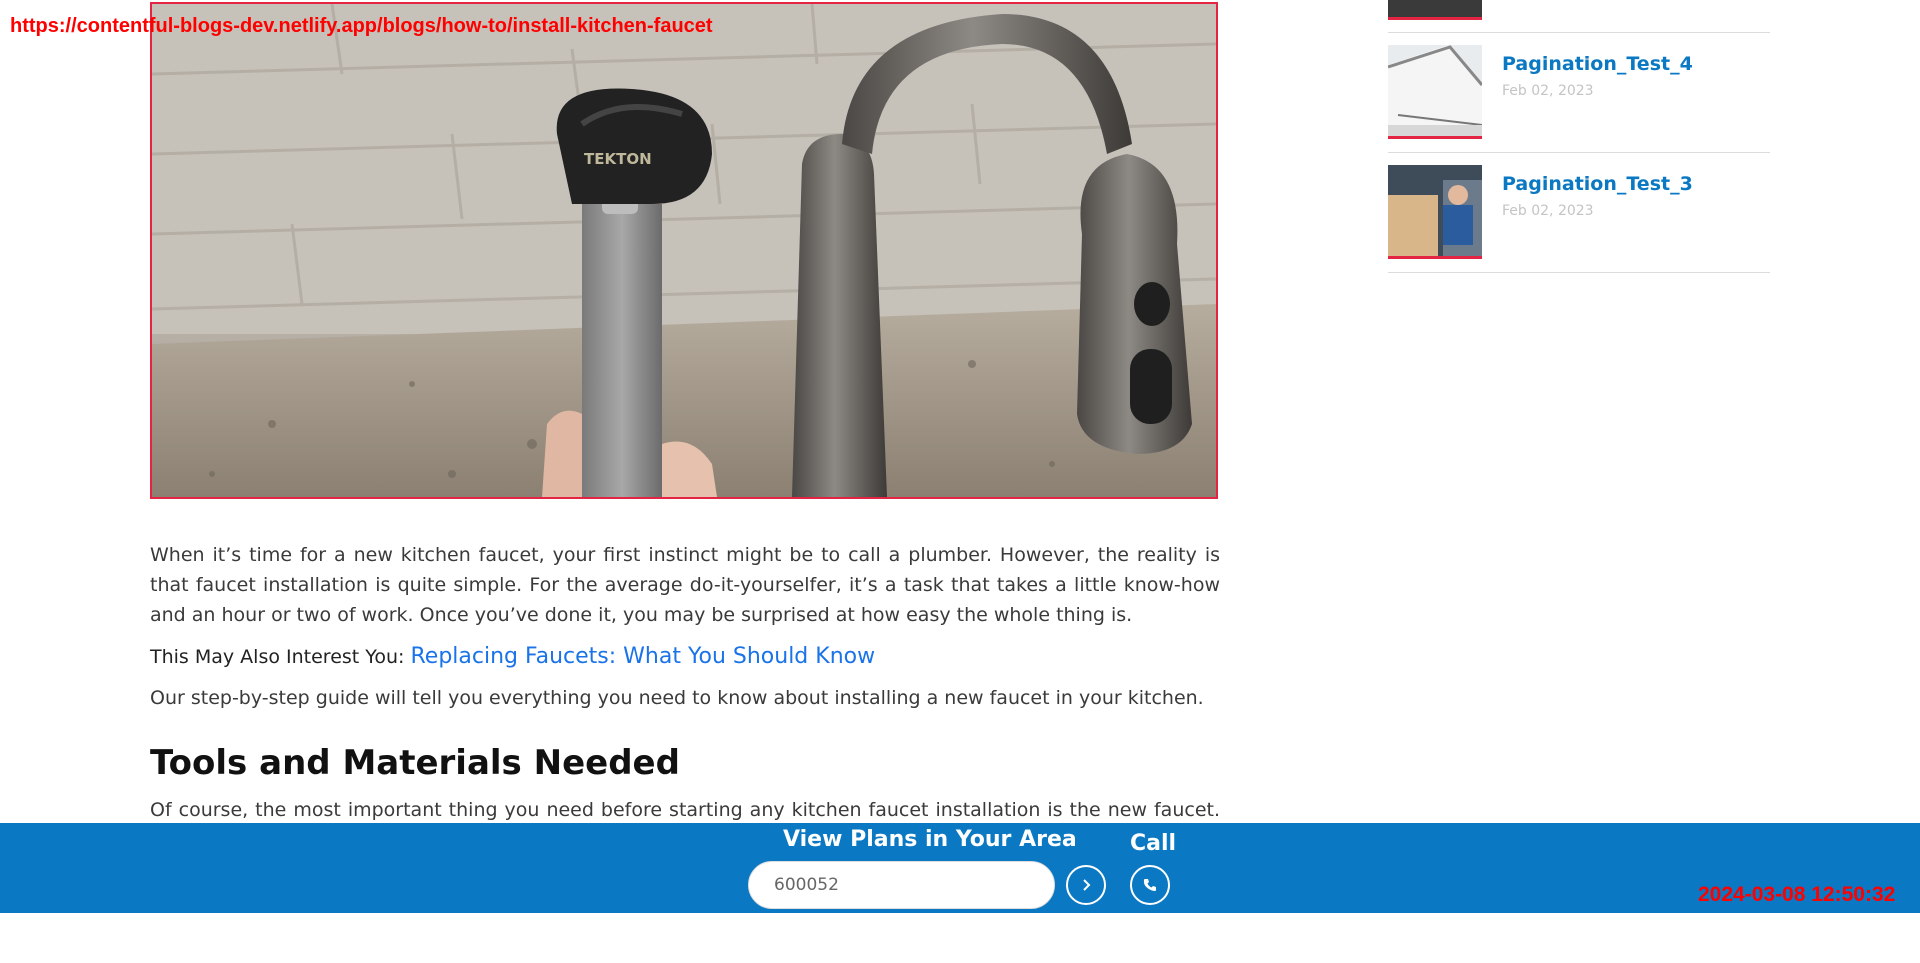 This screenshot has height=963, width=1920. What do you see at coordinates (1597, 64) in the screenshot?
I see `sidebar-title: Pagination_Test_4` at bounding box center [1597, 64].